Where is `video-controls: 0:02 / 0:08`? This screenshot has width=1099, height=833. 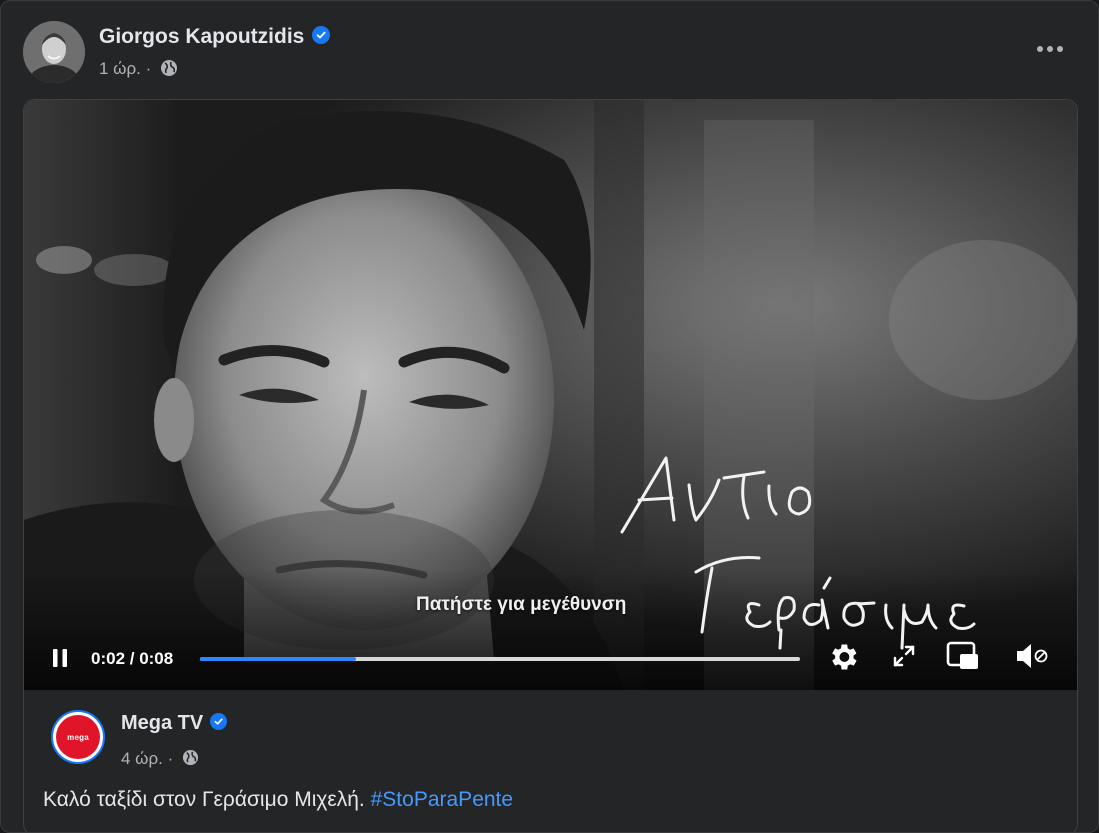
video-controls: 0:02 / 0:08 is located at coordinates (550, 660).